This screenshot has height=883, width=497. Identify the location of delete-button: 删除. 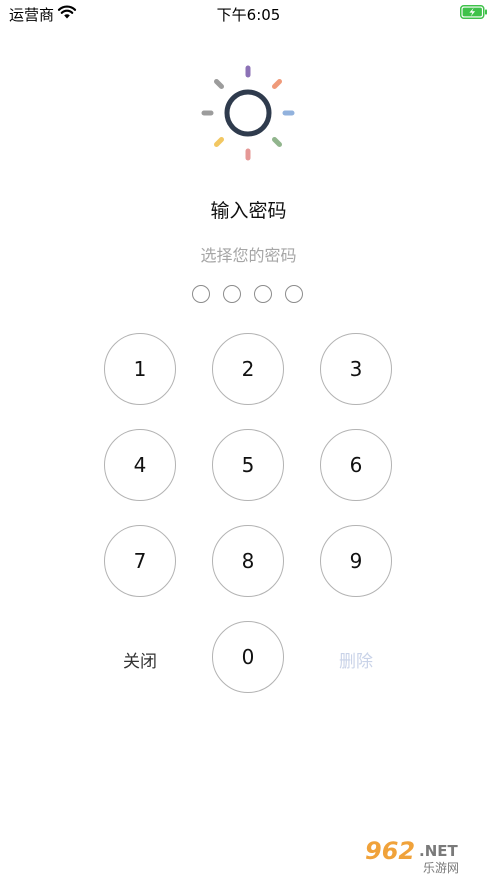
(356, 659).